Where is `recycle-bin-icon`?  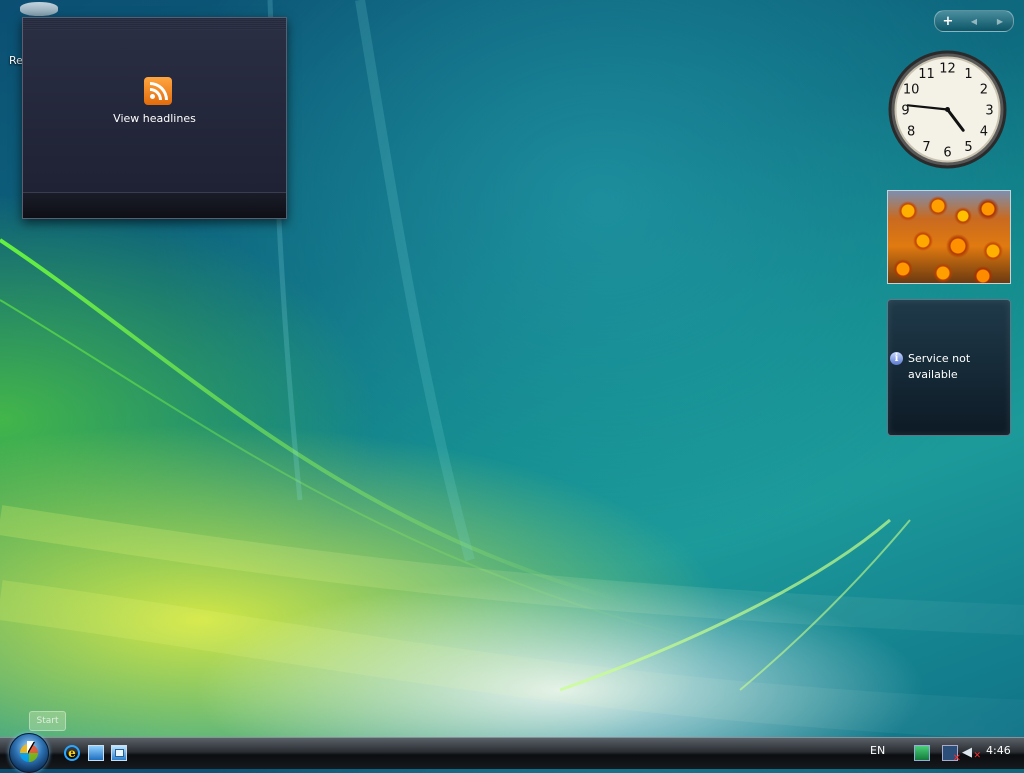 recycle-bin-icon is located at coordinates (39, 9).